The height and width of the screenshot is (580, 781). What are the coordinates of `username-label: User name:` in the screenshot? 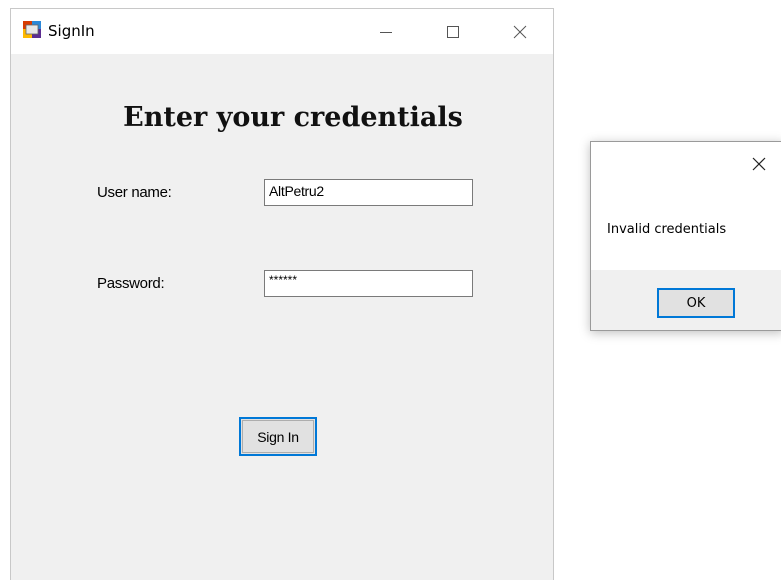 It's located at (134, 192).